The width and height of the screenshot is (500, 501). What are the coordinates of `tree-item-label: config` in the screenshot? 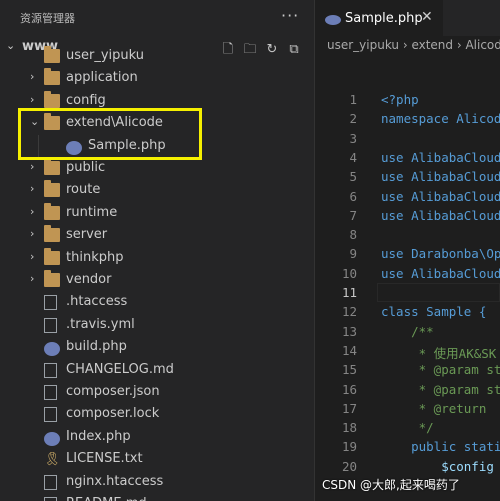 It's located at (86, 100).